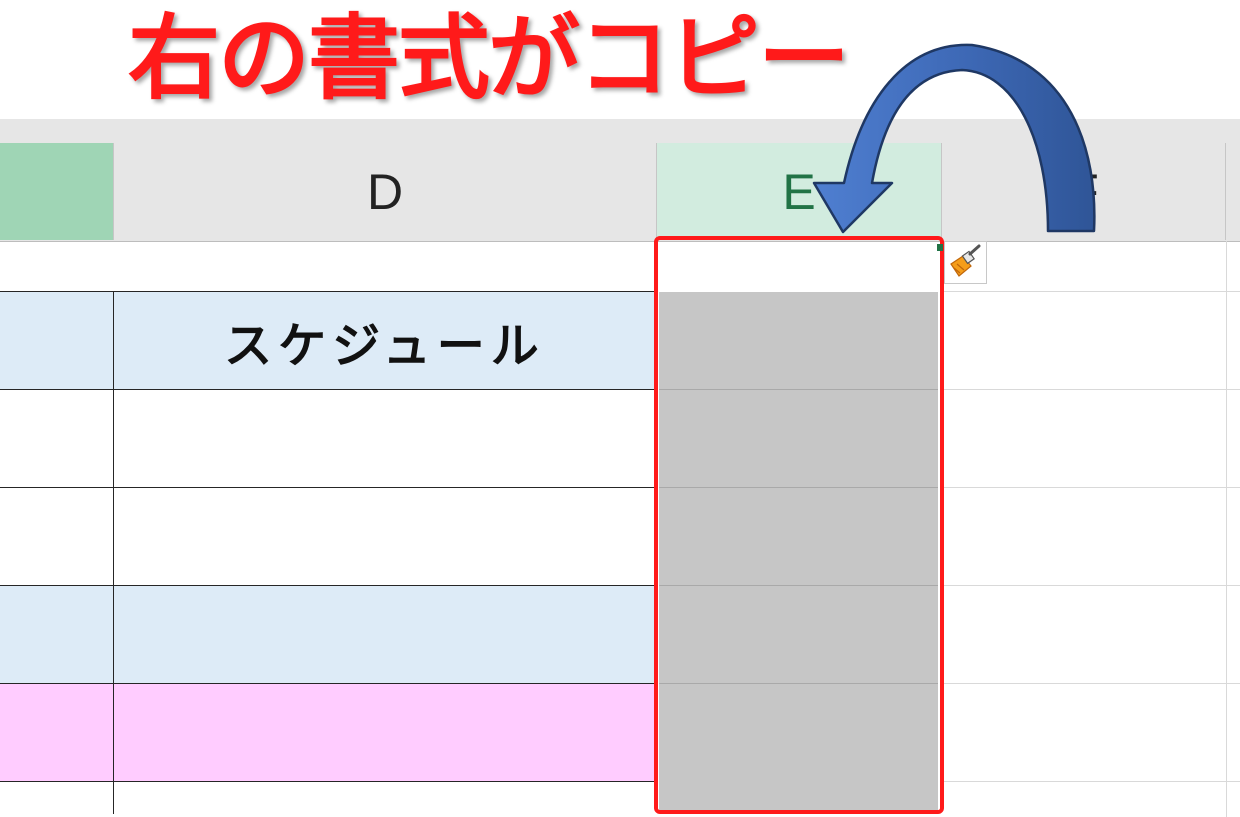  Describe the element at coordinates (1083, 191) in the screenshot. I see `column-header-f: F` at that location.